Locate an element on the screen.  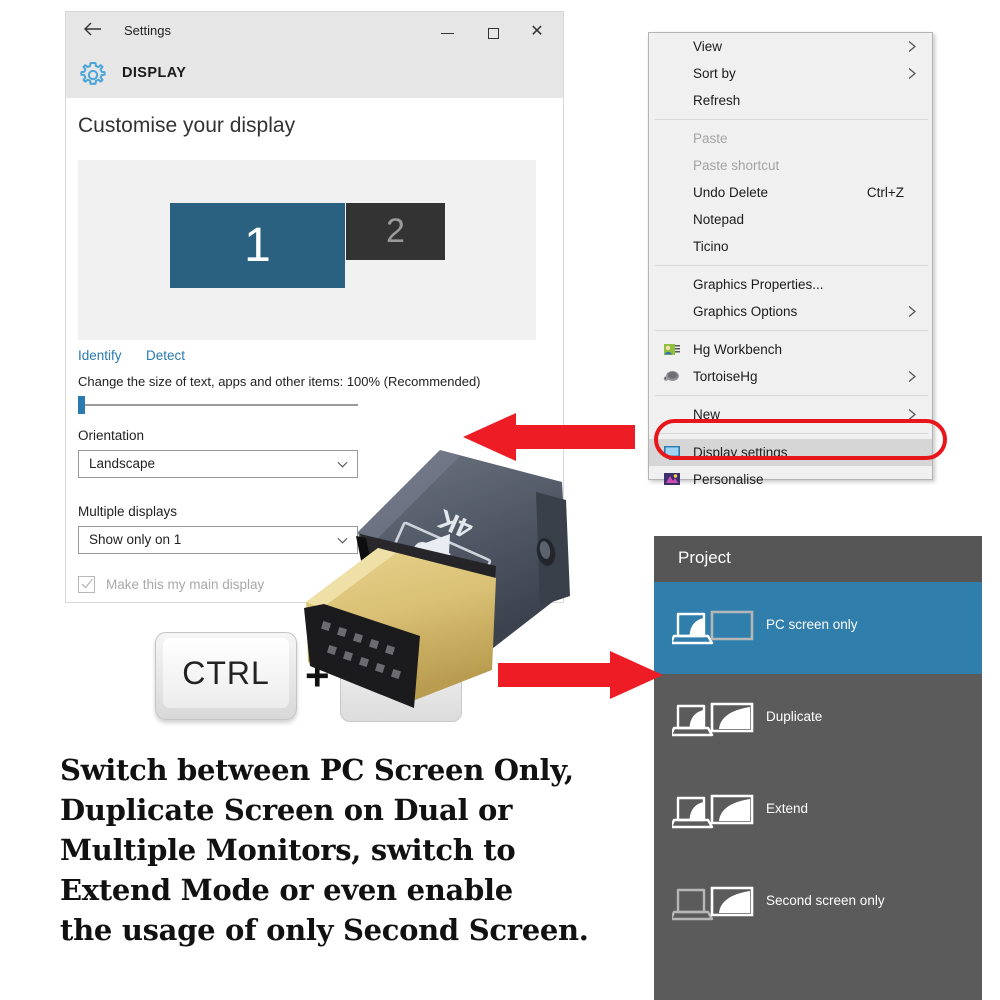
hdmi-gold-connector is located at coordinates (400, 628).